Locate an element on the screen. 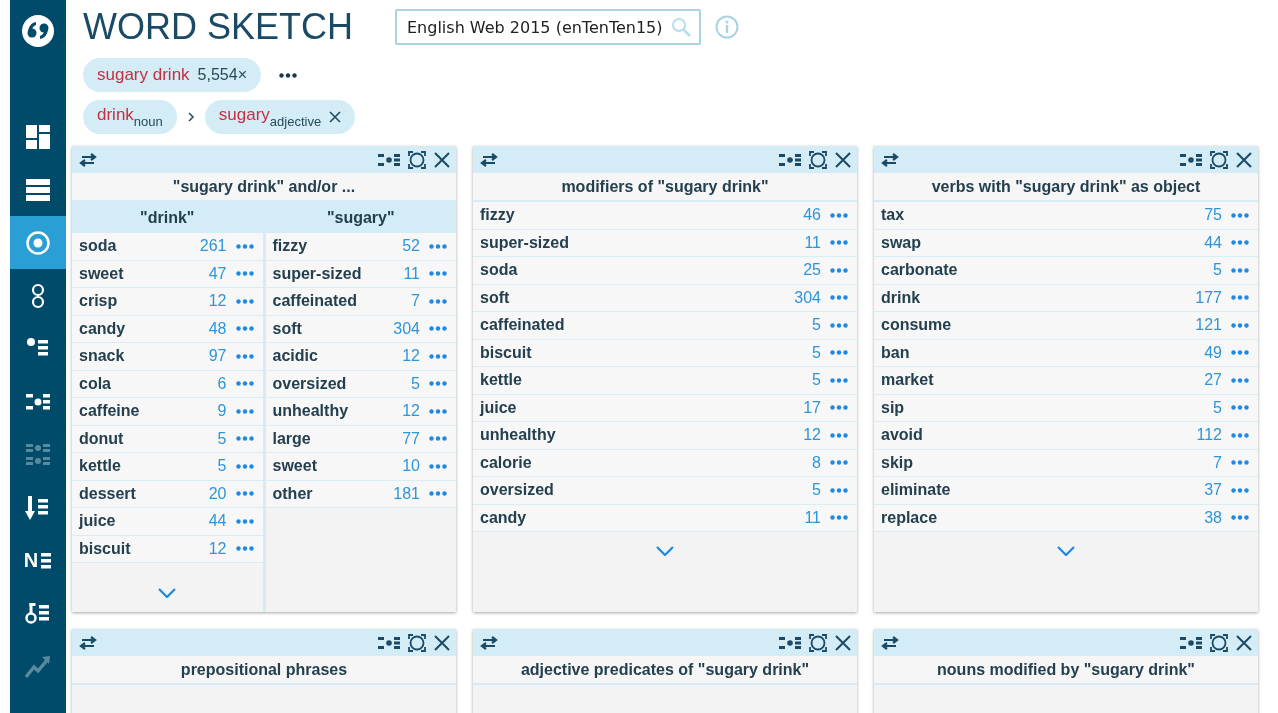  collocate-word: snack is located at coordinates (144, 356).